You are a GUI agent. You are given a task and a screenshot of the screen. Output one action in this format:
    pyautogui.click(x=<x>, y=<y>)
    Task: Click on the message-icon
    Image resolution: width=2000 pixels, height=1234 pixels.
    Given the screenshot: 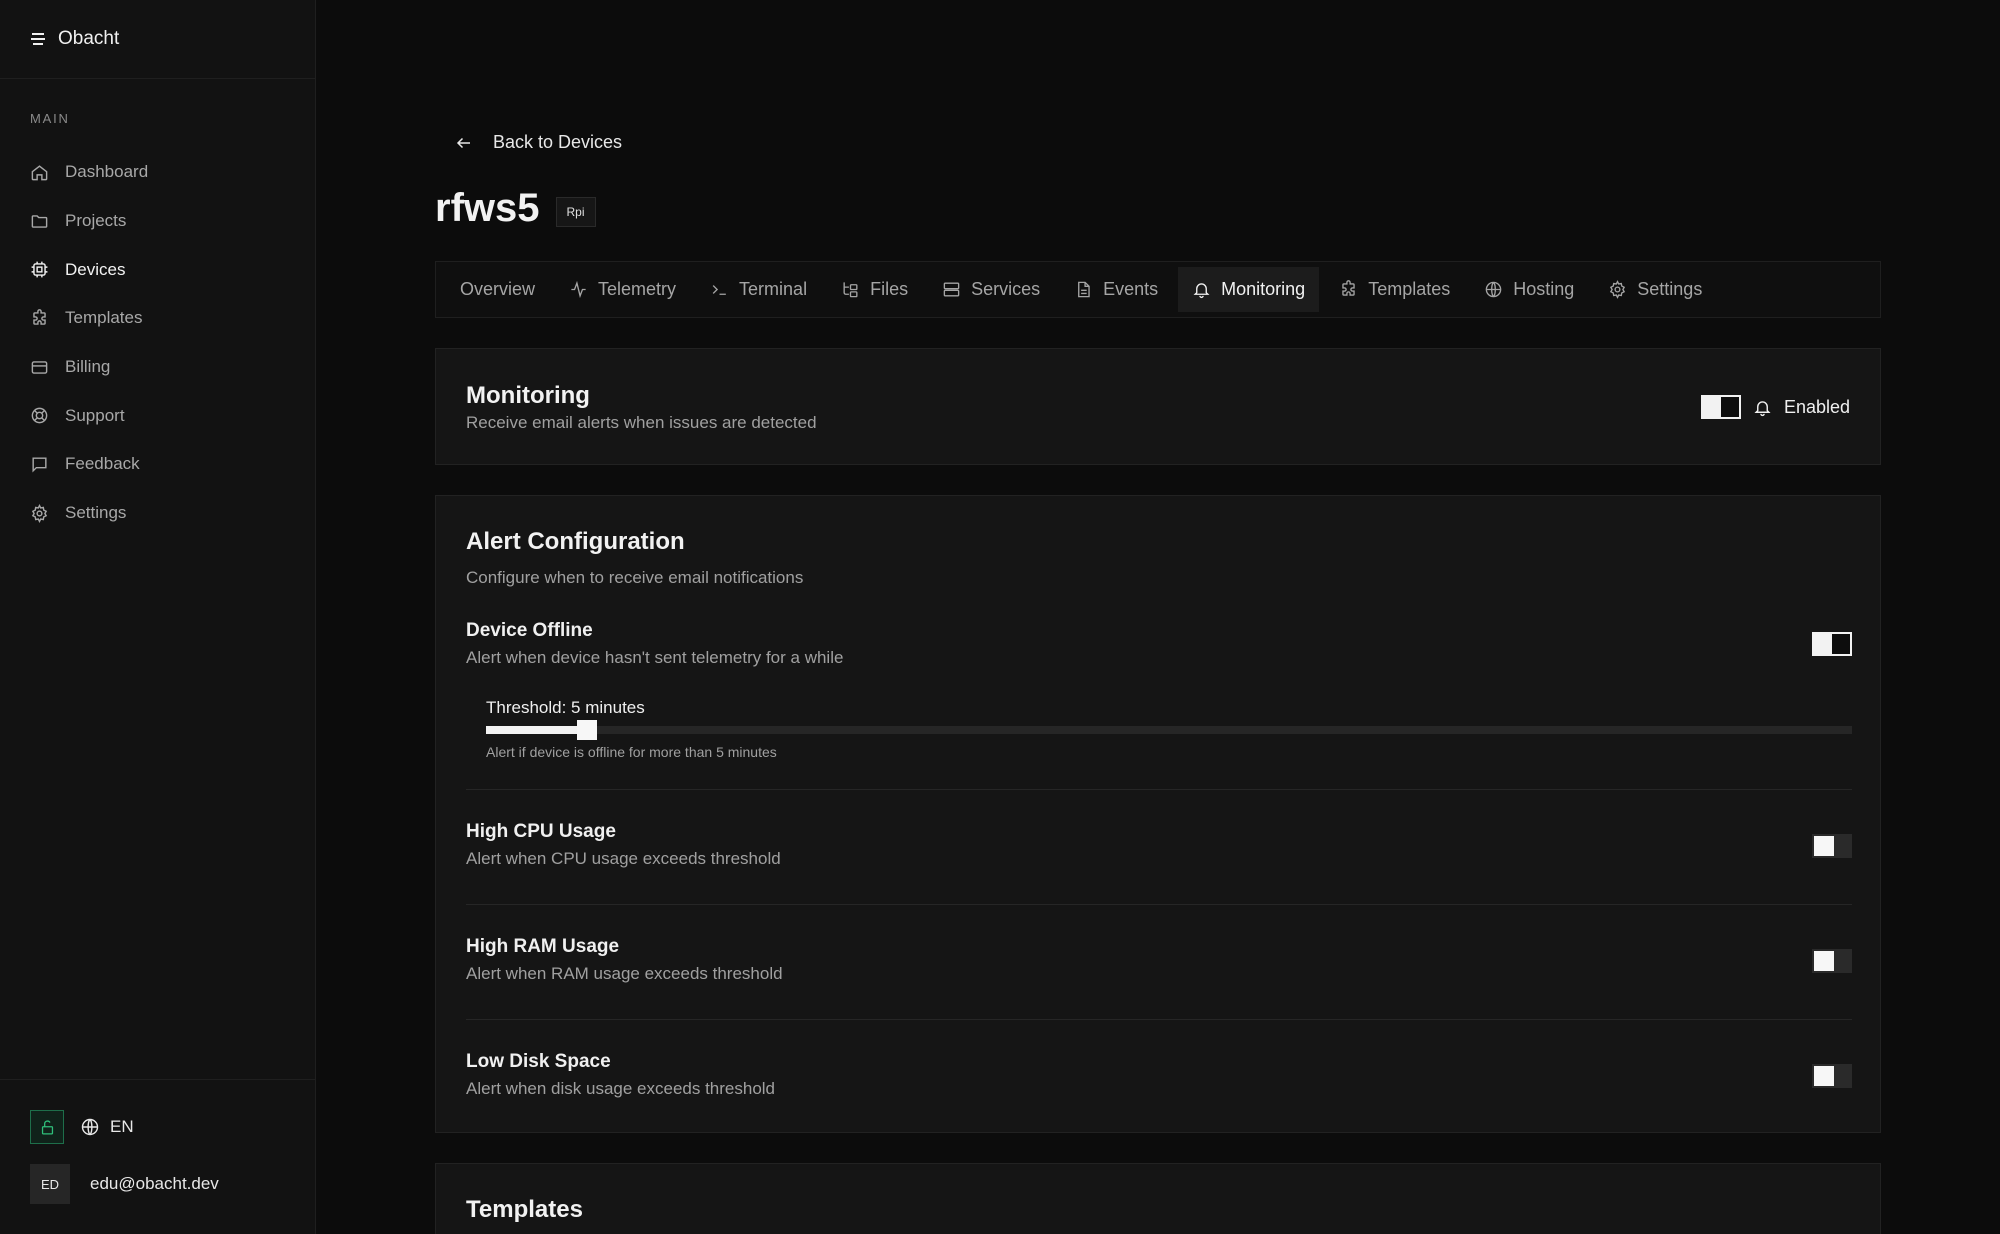 What is the action you would take?
    pyautogui.click(x=39, y=465)
    